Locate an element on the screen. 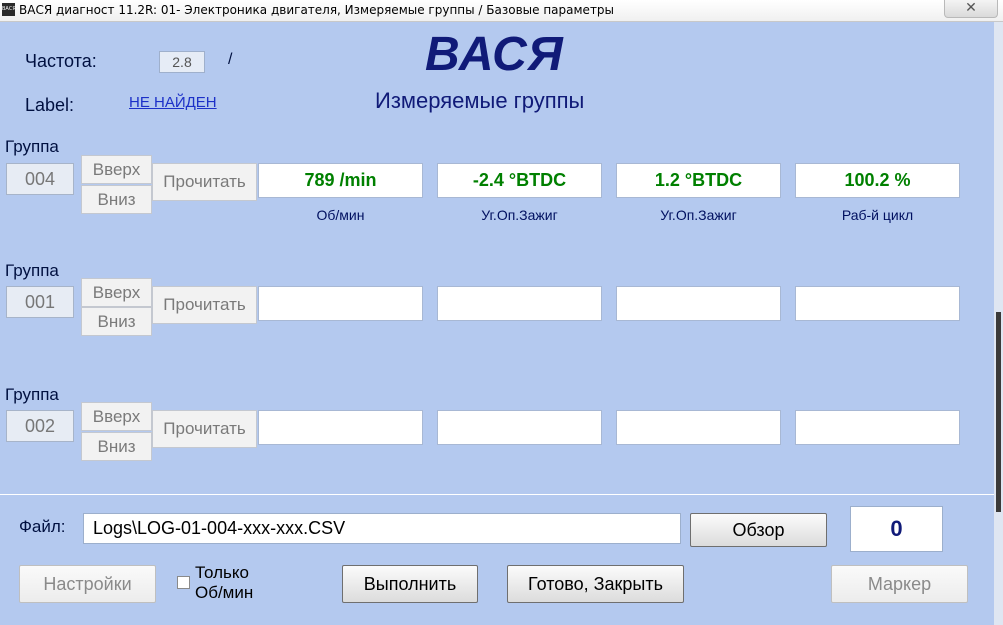 This screenshot has width=1003, height=625. file-path-input is located at coordinates (382, 528).